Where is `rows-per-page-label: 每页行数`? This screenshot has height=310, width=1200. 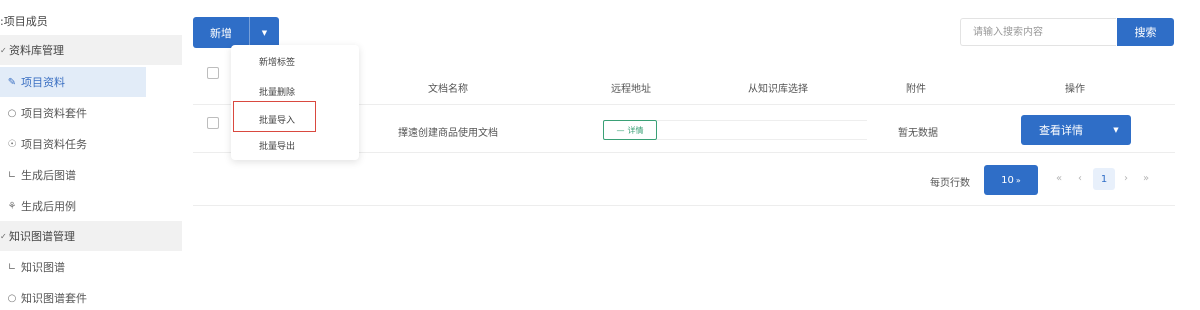
rows-per-page-label: 每页行数 is located at coordinates (950, 183).